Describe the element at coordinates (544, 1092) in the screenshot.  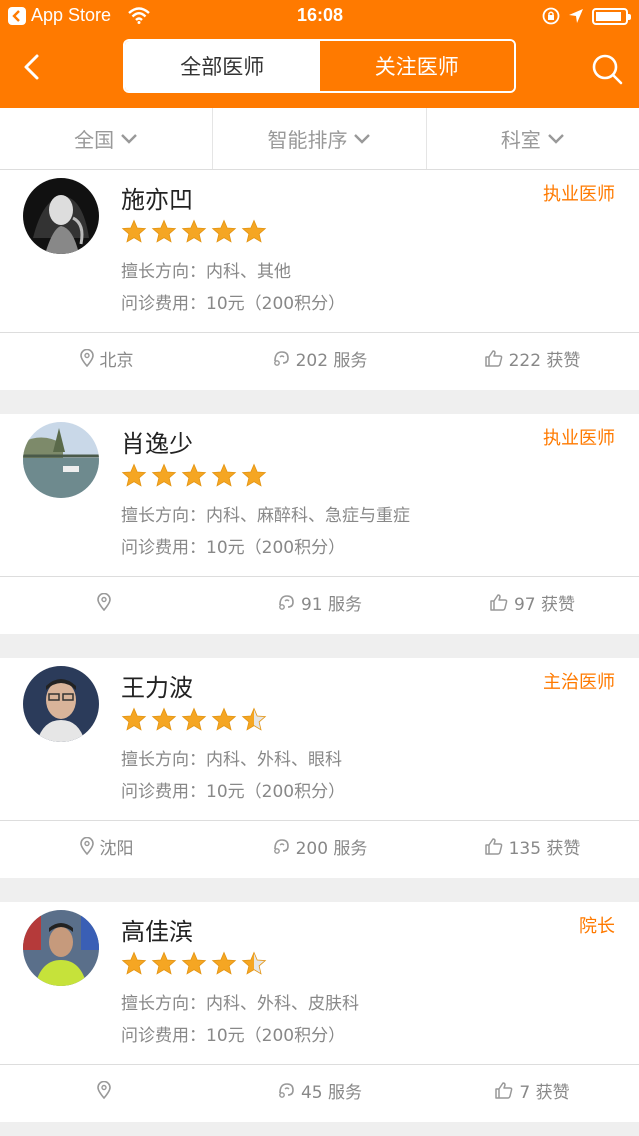
I see `like-count: 7 获赞` at that location.